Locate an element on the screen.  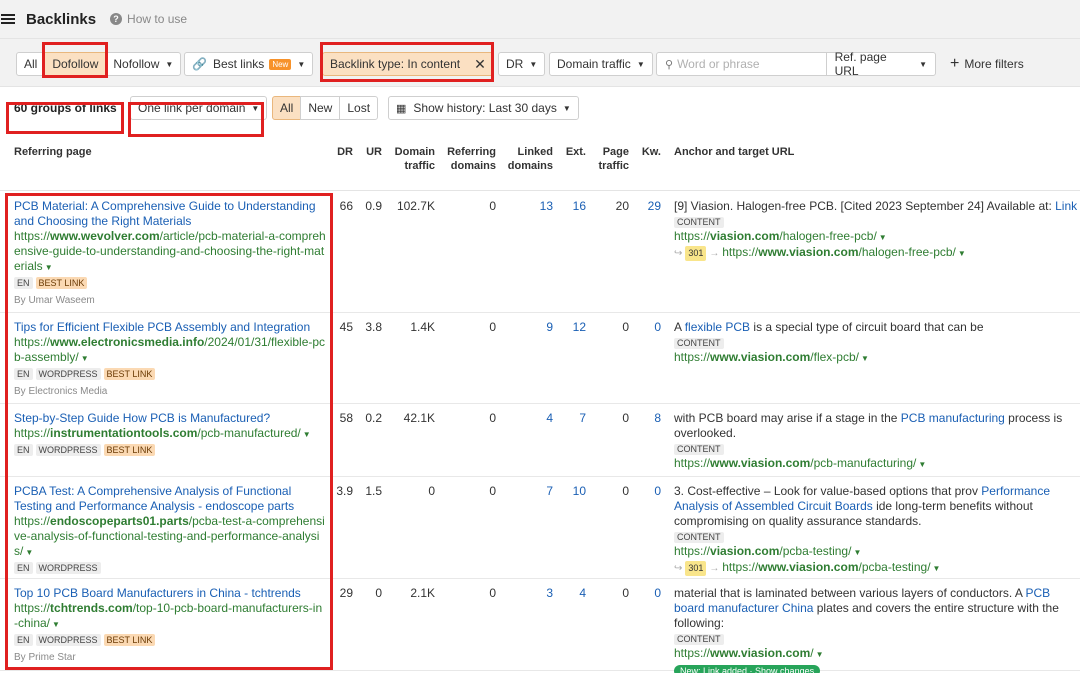
col-kw: Kw. is located at coordinates (648, 152).